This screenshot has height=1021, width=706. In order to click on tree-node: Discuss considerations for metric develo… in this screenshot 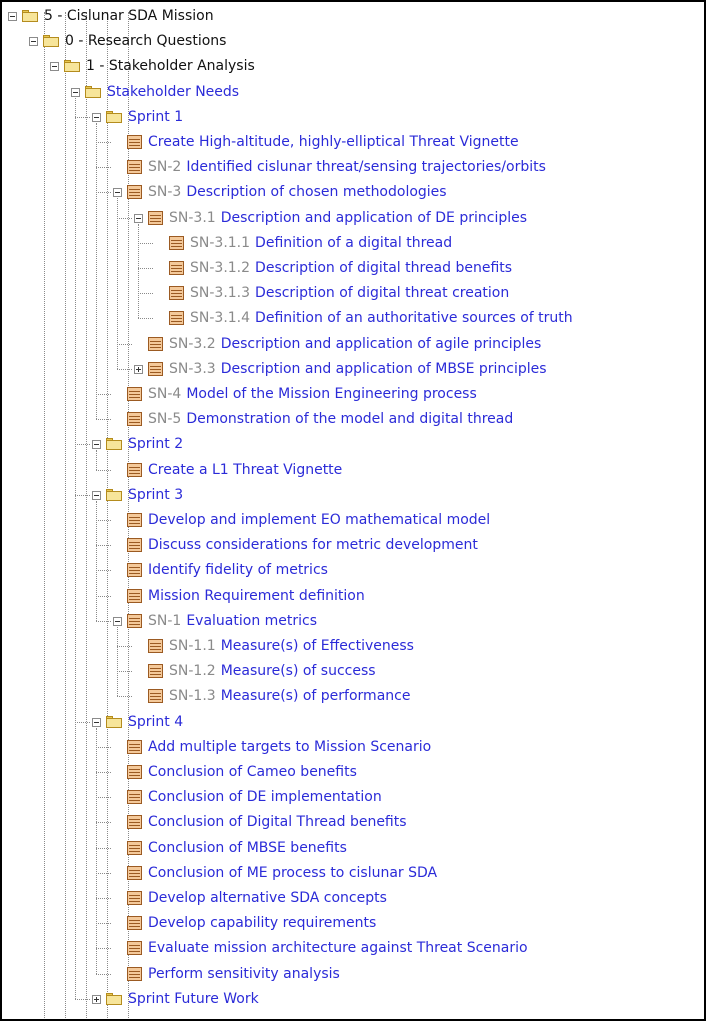, I will do `click(302, 545)`.